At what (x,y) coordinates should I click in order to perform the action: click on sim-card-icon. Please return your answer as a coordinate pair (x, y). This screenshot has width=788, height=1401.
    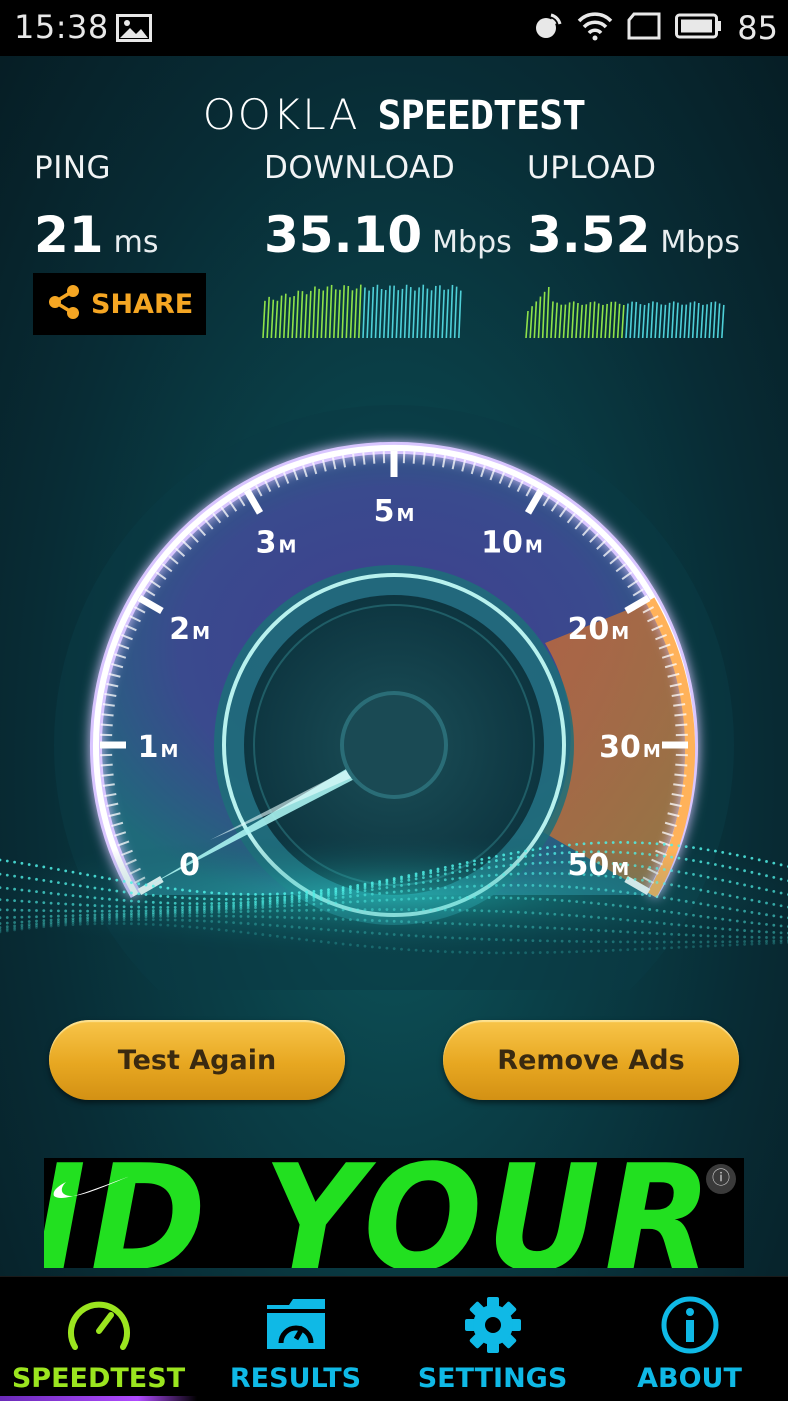
    Looking at the image, I should click on (644, 28).